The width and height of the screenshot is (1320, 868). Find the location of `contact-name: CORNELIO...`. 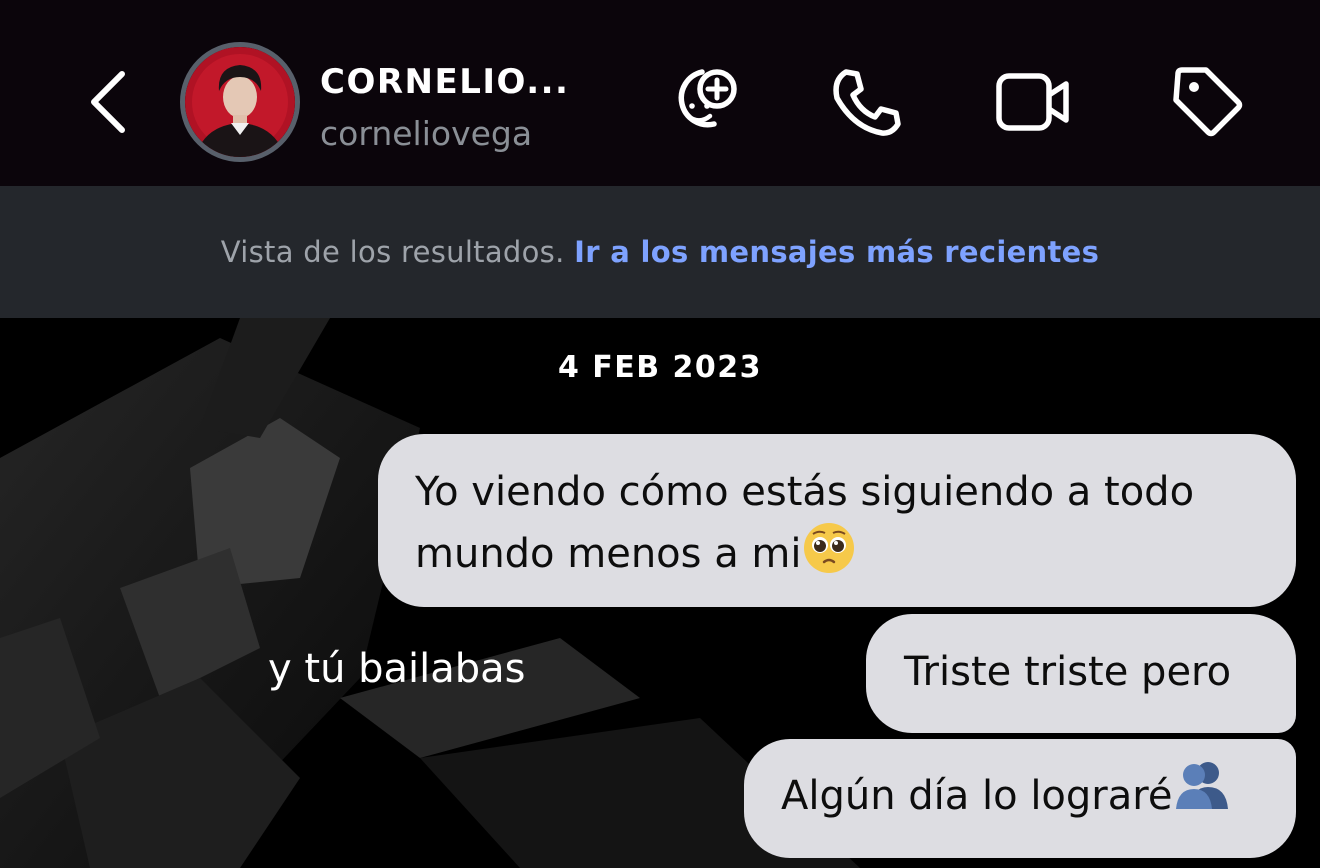

contact-name: CORNELIO... is located at coordinates (444, 82).